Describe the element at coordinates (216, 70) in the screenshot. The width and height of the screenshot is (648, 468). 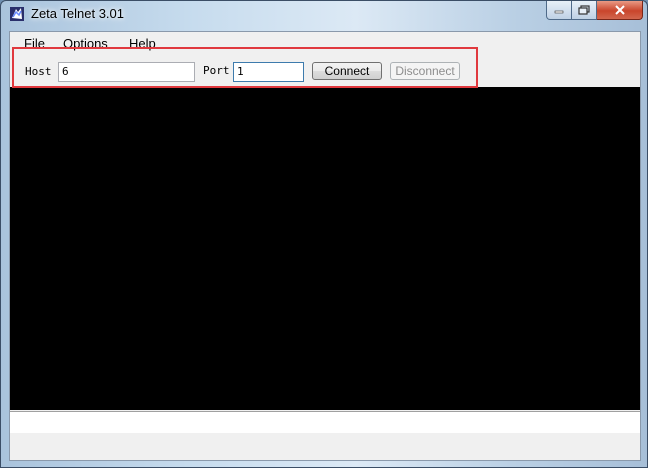
I see `port-label: Port` at that location.